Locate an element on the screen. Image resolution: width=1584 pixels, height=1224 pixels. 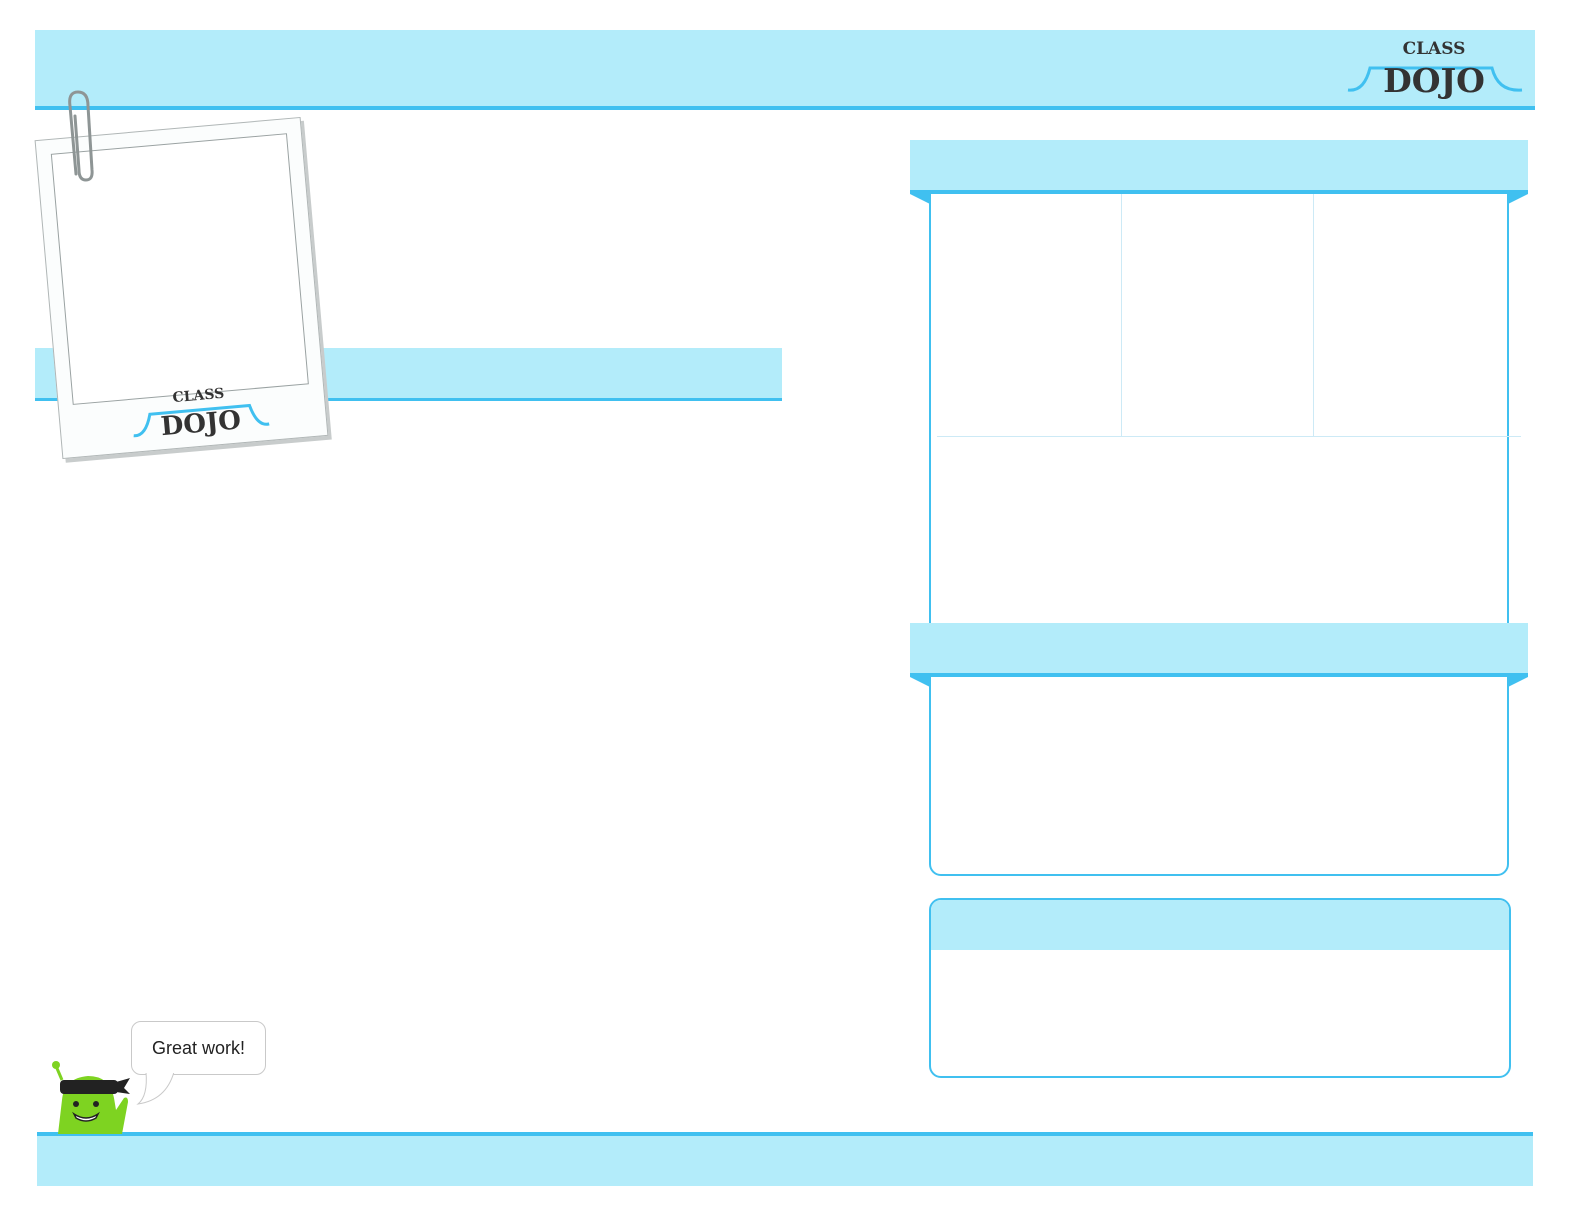
logo-dojo-text: DOJO is located at coordinates (1434, 80).